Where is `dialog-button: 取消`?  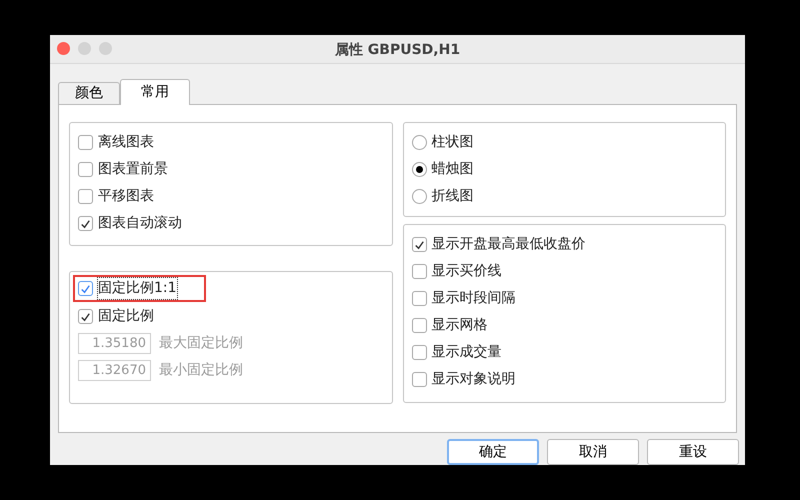 dialog-button: 取消 is located at coordinates (593, 452).